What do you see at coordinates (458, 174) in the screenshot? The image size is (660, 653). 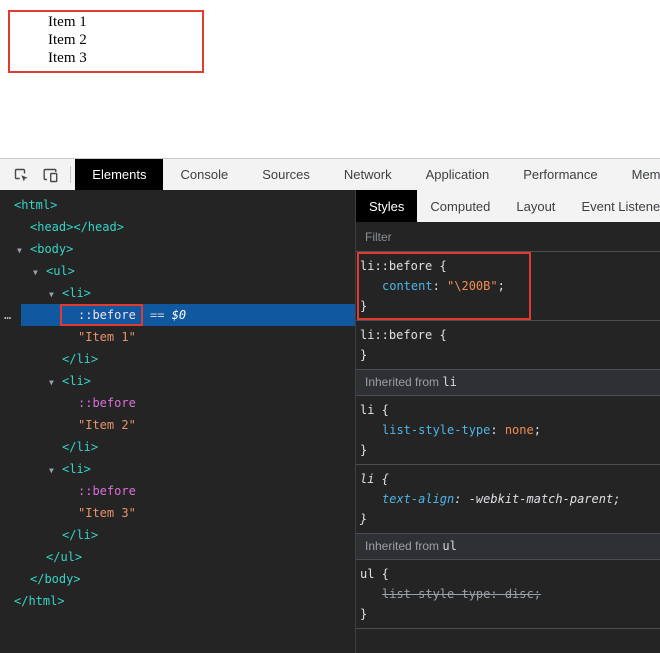 I see `tab-application: Application` at bounding box center [458, 174].